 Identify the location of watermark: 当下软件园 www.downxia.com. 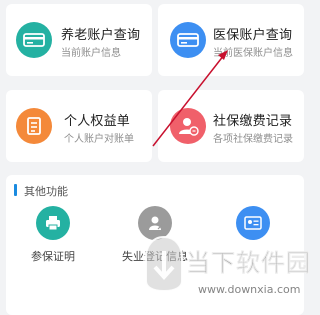
(225, 272).